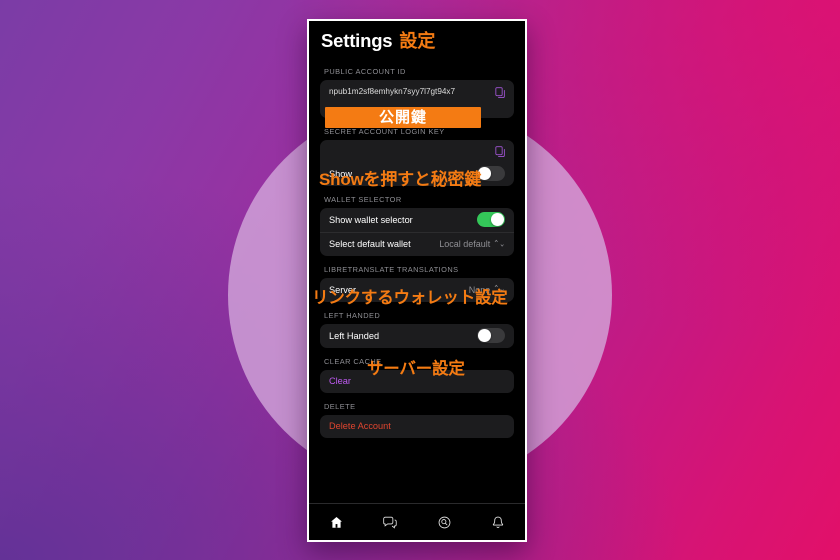 The image size is (840, 560). I want to click on clear-cache-row: Clear, so click(417, 381).